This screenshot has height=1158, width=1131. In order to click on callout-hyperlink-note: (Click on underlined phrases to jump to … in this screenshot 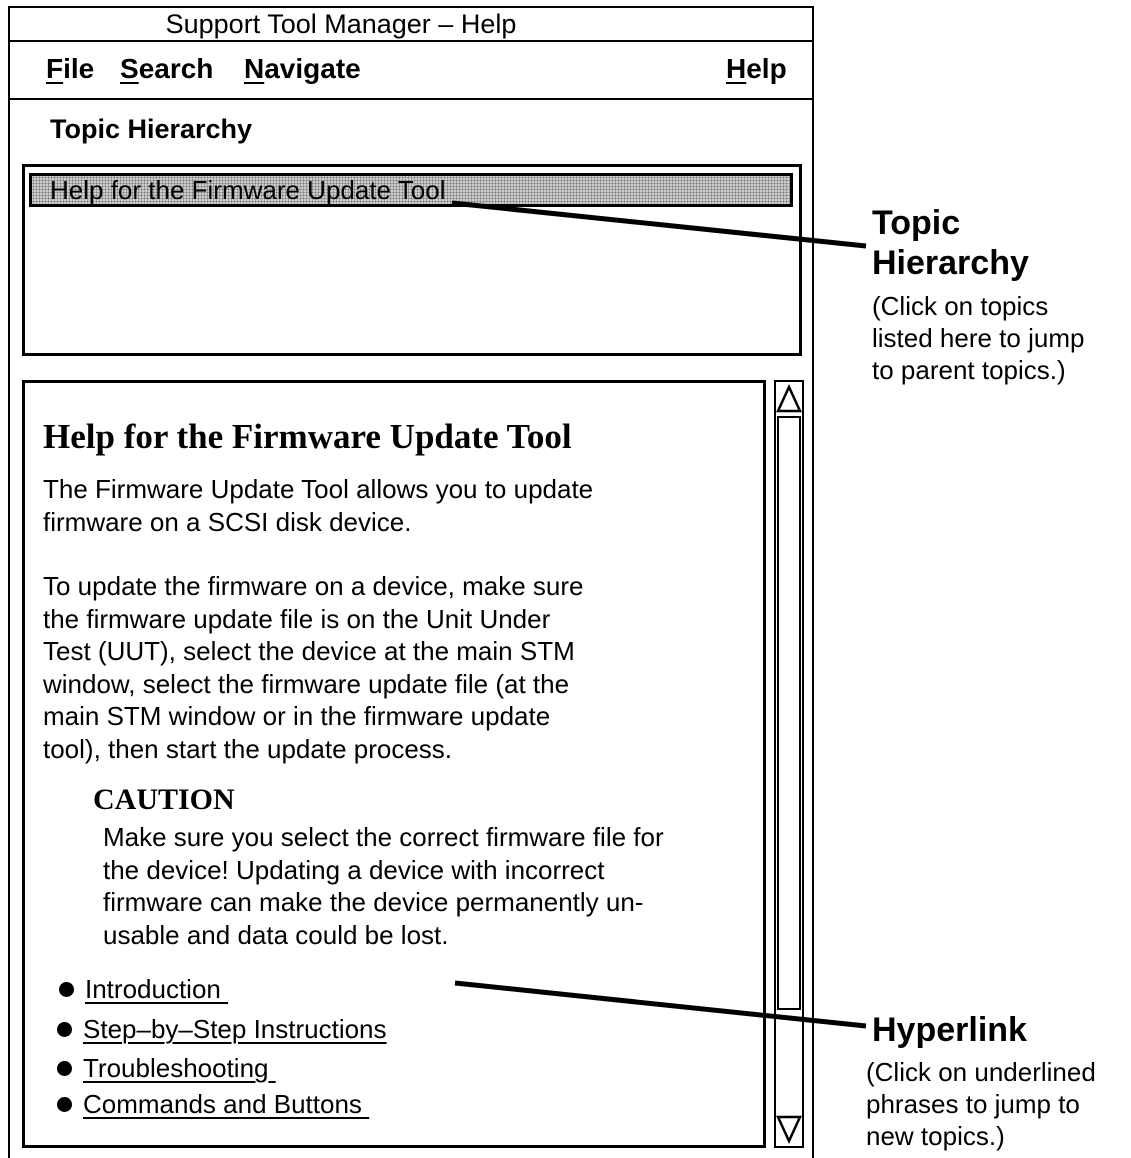, I will do `click(981, 1104)`.